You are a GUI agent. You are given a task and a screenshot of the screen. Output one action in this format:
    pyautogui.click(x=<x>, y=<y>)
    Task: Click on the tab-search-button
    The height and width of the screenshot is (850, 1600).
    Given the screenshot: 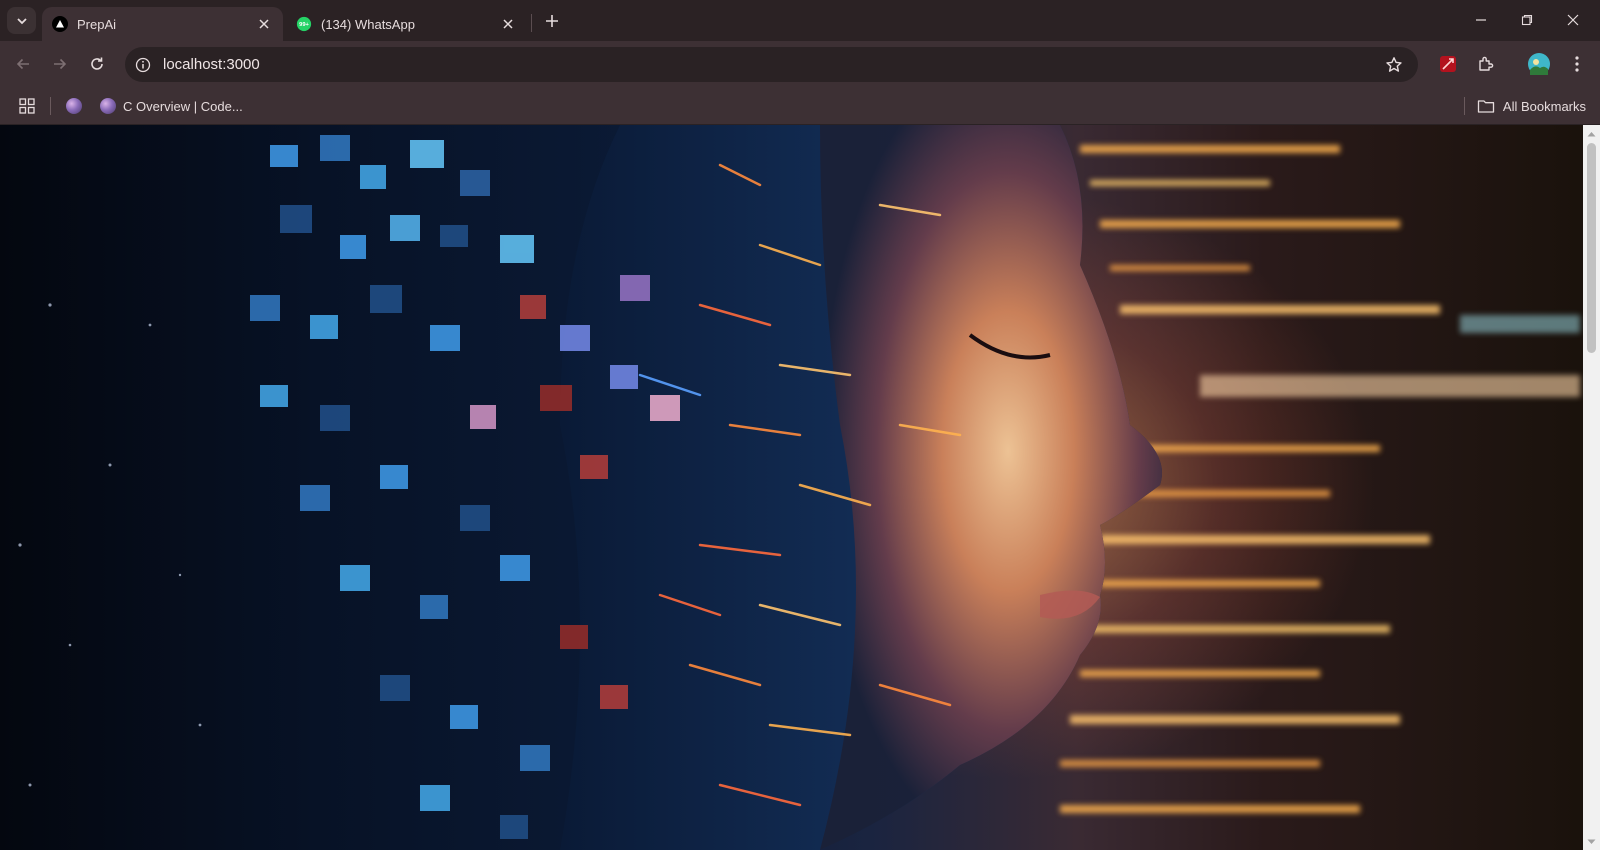 What is the action you would take?
    pyautogui.click(x=21, y=20)
    